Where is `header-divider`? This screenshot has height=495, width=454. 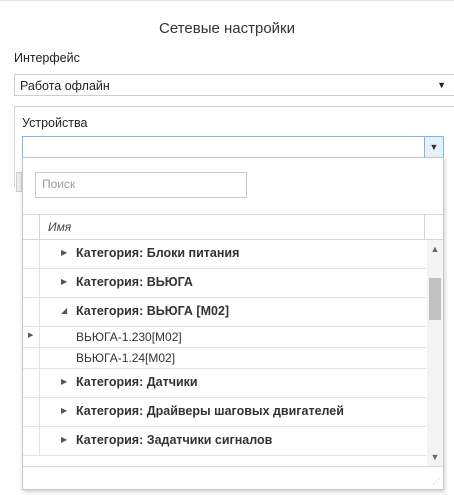 header-divider is located at coordinates (424, 227).